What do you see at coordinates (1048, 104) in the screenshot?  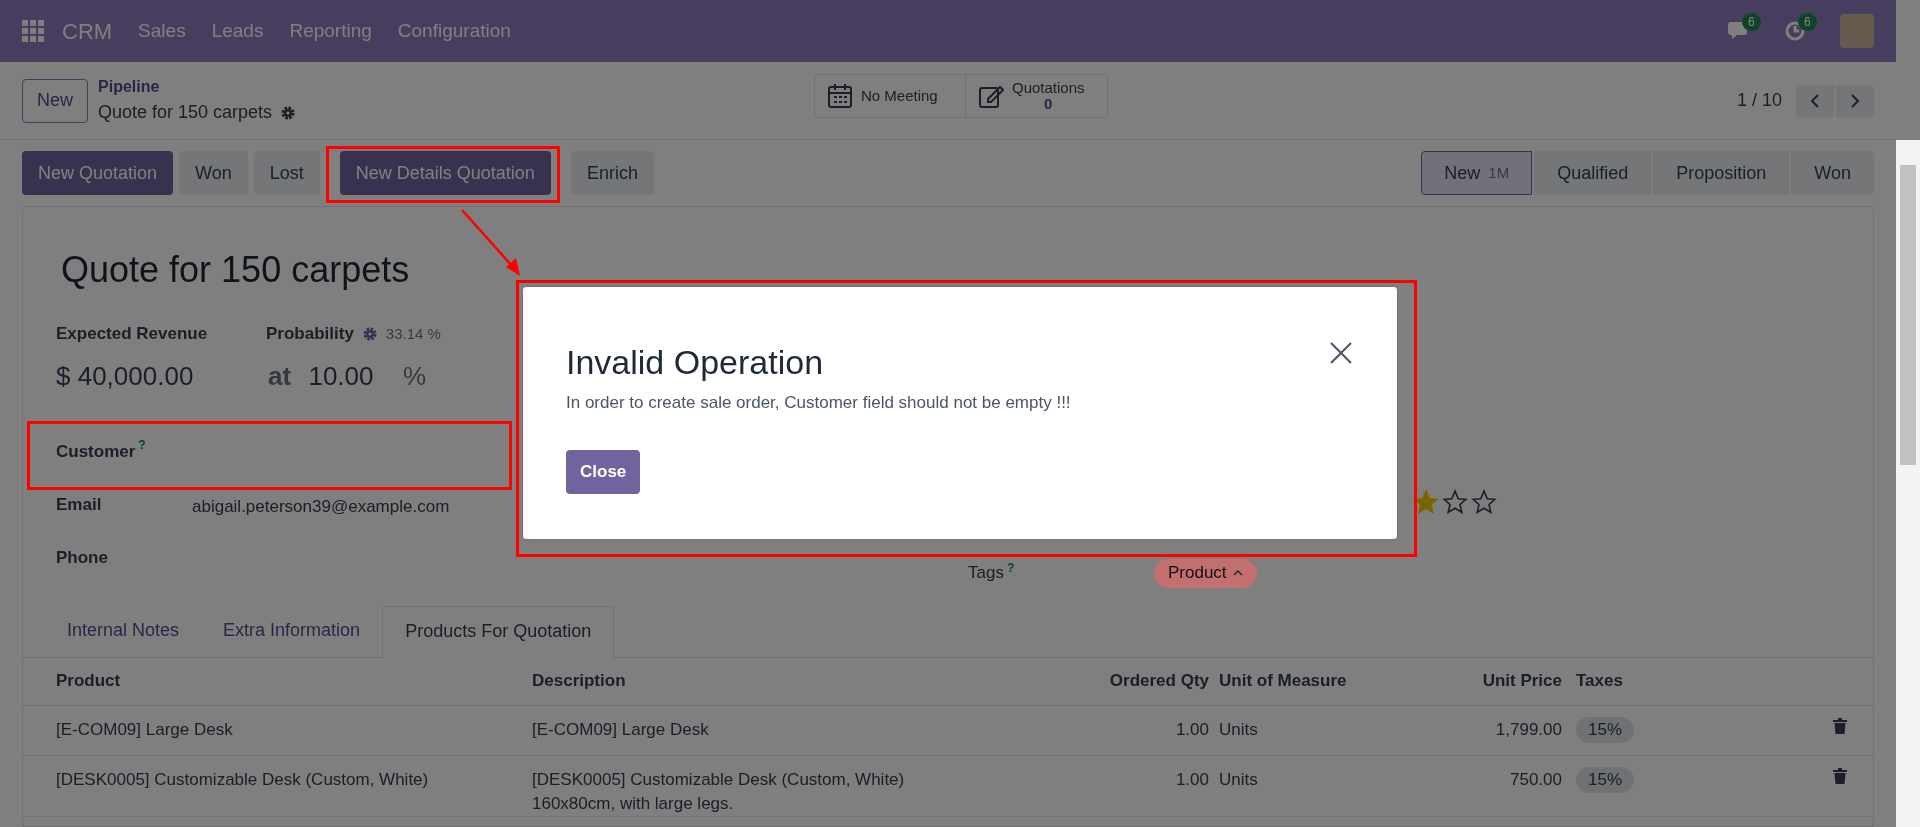 I see `smart-button-count: 0` at bounding box center [1048, 104].